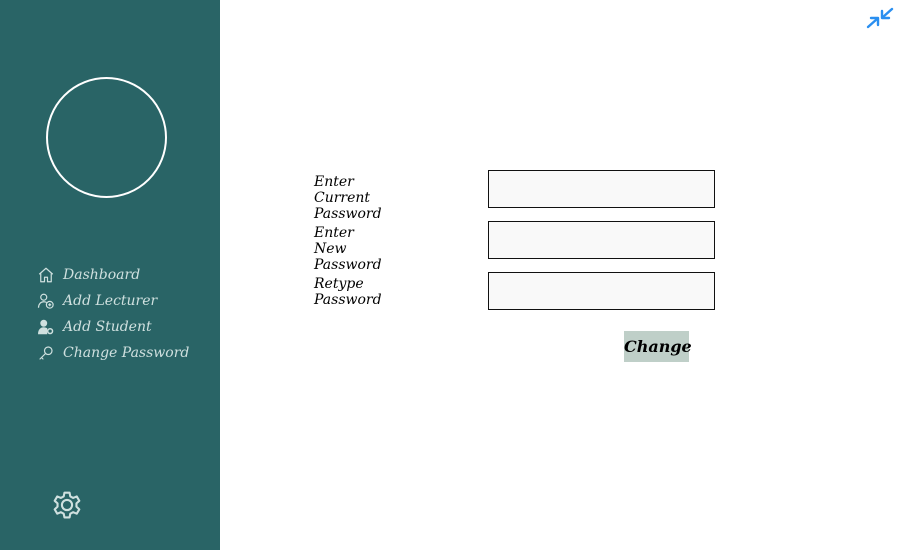  I want to click on collapse-button, so click(880, 18).